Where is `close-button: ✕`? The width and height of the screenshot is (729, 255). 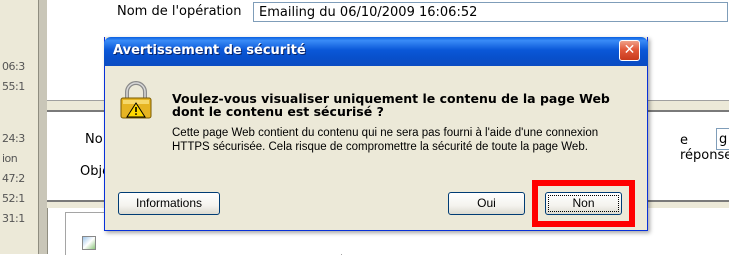 close-button: ✕ is located at coordinates (629, 50).